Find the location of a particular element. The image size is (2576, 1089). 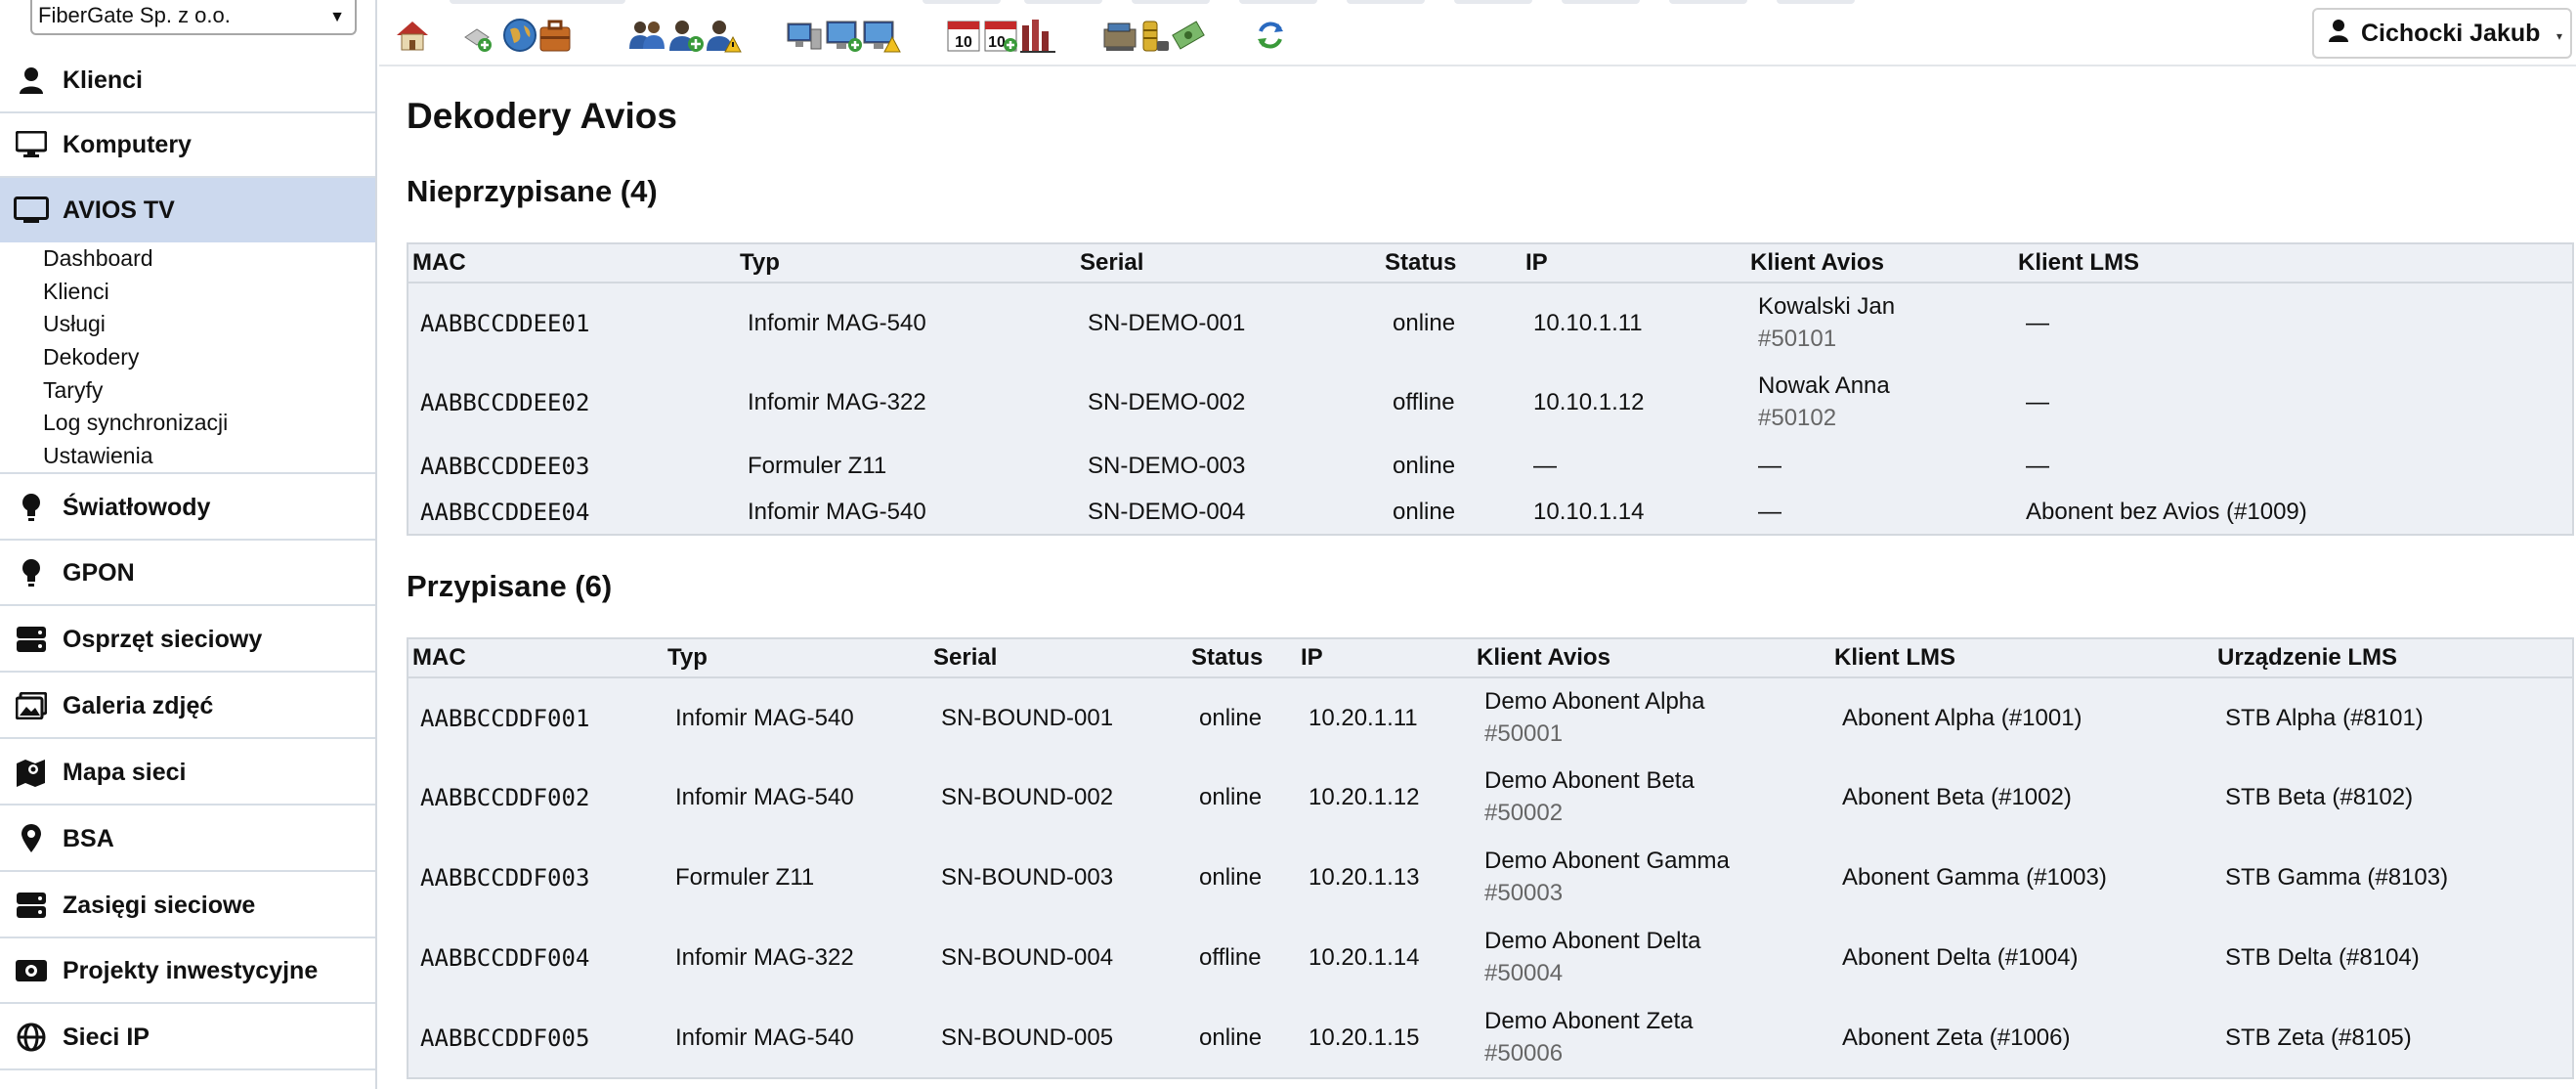

avios-client-name: Kowalski Jan is located at coordinates (1886, 307).